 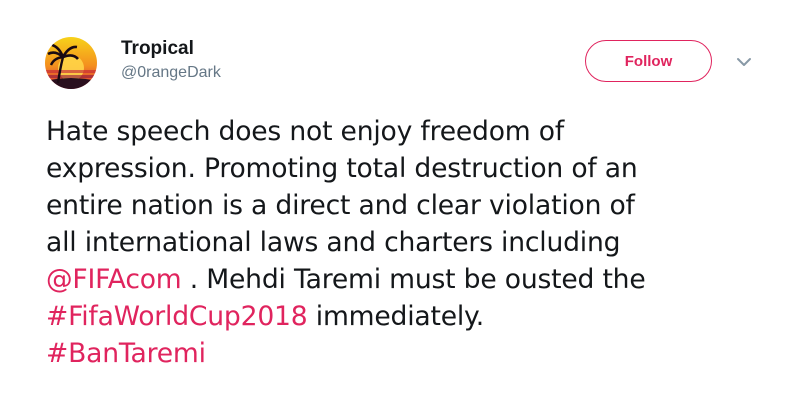 I want to click on display-name: Tropical, so click(x=157, y=49).